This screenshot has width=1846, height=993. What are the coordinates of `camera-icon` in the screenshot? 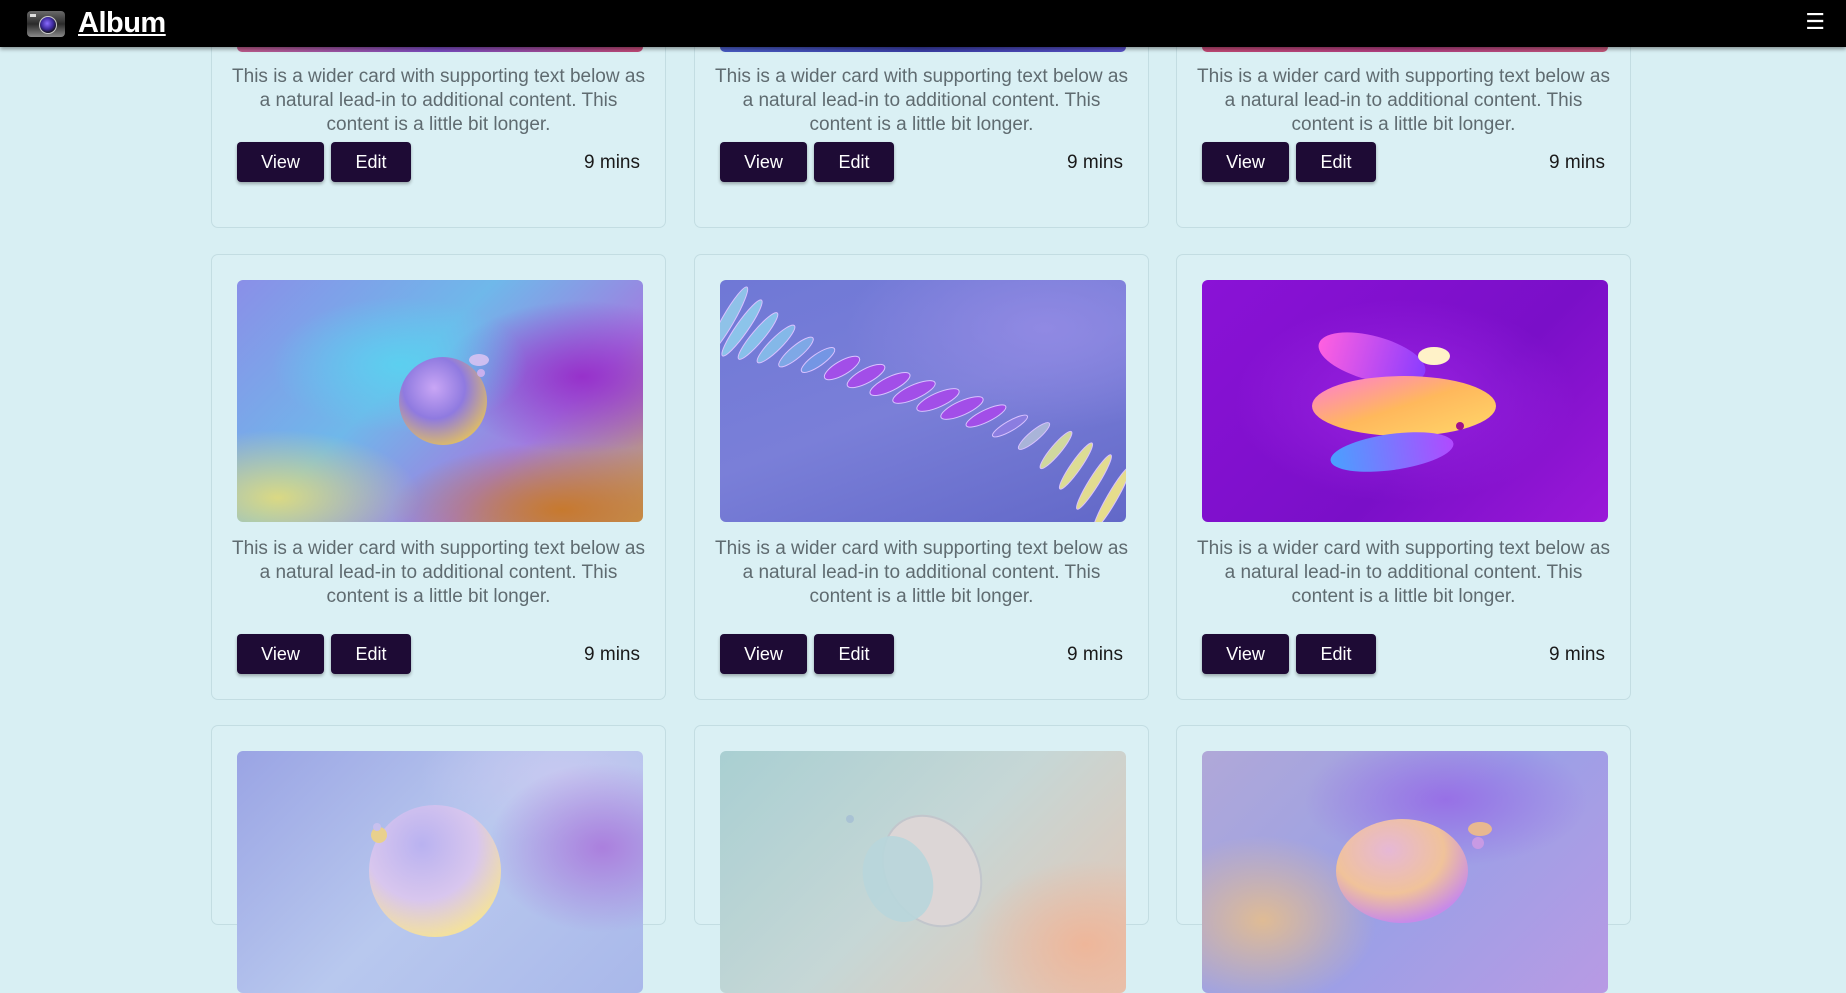 It's located at (46, 24).